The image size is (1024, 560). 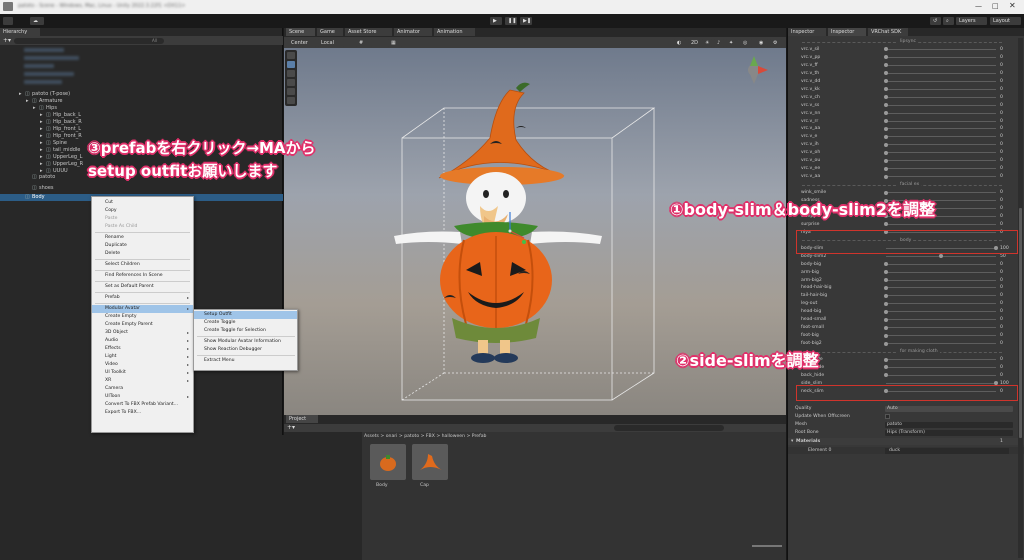 What do you see at coordinates (20, 32) in the screenshot?
I see `hierarchy-tab: Hierarchy` at bounding box center [20, 32].